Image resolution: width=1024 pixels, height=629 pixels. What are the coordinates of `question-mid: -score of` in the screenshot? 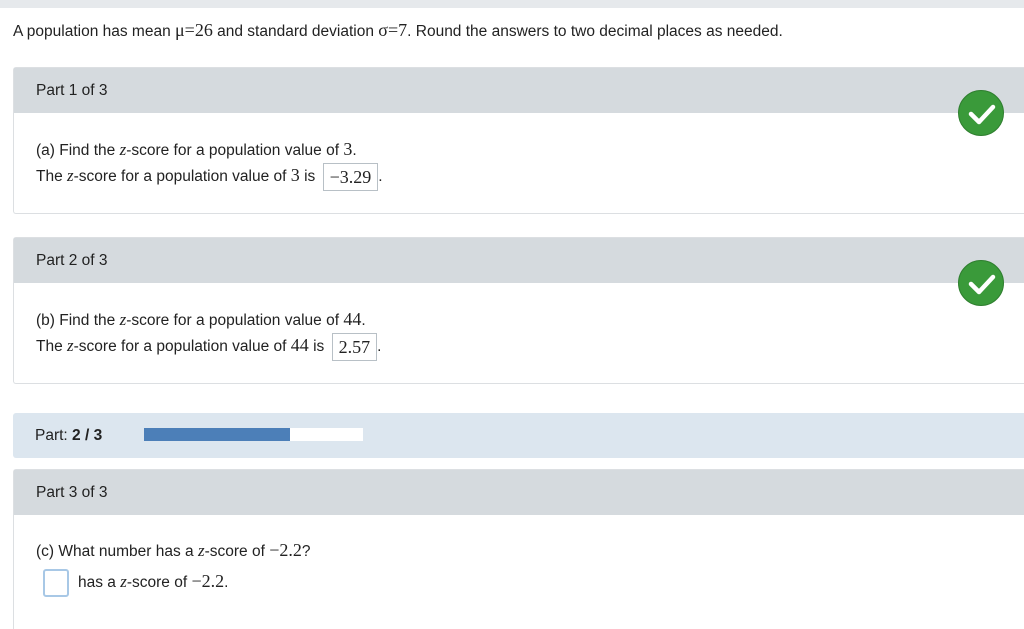 It's located at (237, 551).